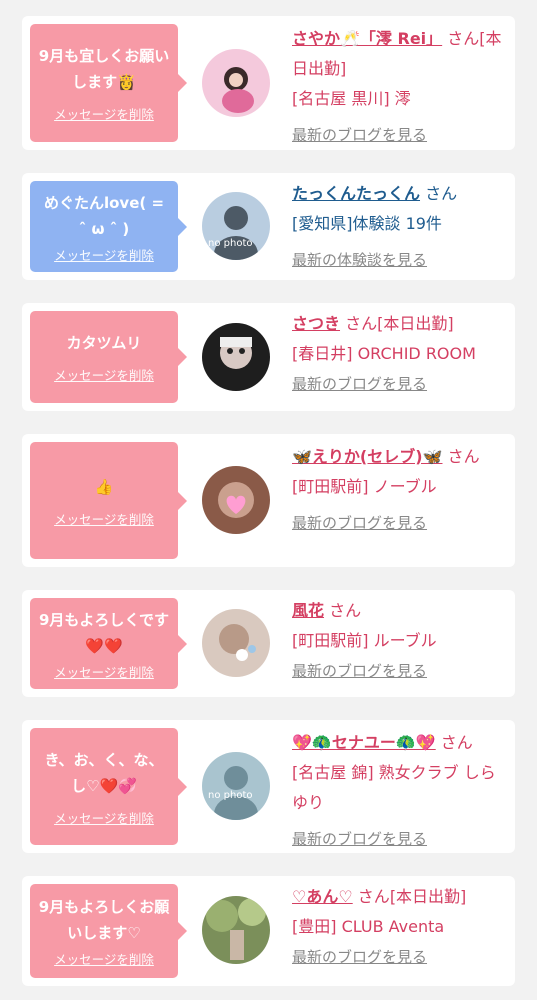  I want to click on message-bubble: 9月もよろしくお願いします♡ メッセージを削除, so click(108, 931).